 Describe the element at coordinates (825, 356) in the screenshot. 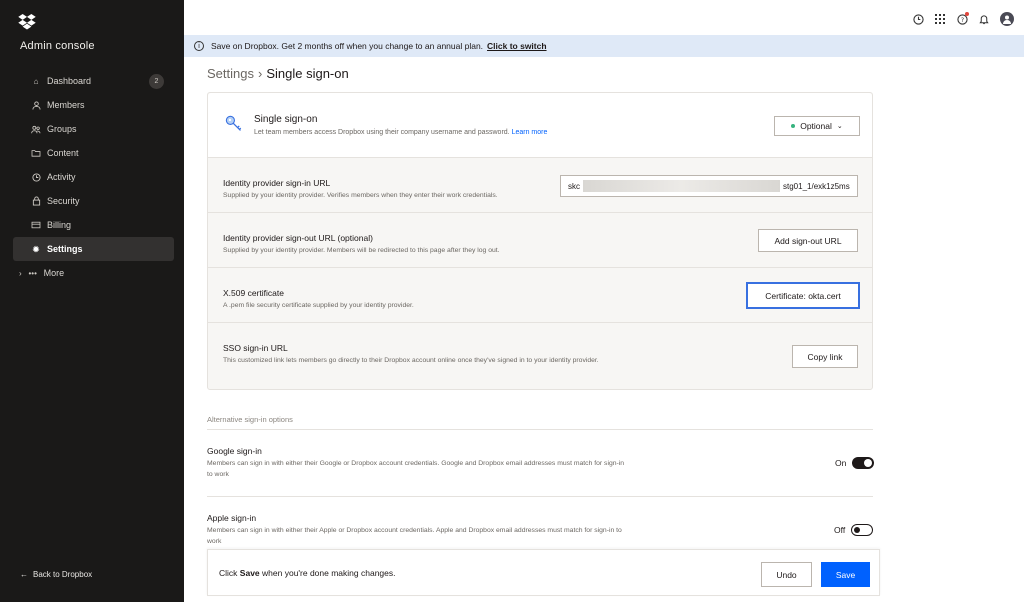

I see `copy-link-button: Copy link` at that location.